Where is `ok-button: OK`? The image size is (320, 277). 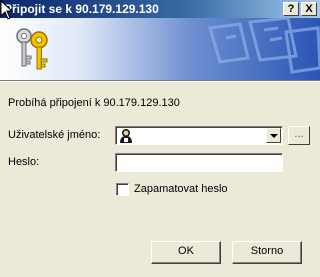
ok-button: OK is located at coordinates (186, 252).